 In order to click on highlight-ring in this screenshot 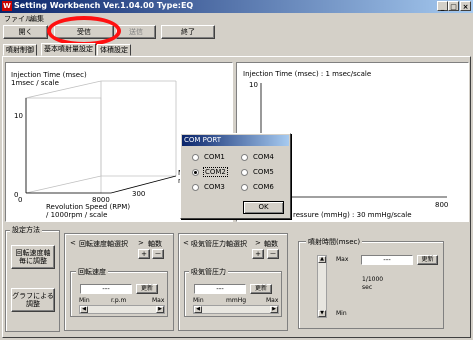, I will do `click(84, 31)`.